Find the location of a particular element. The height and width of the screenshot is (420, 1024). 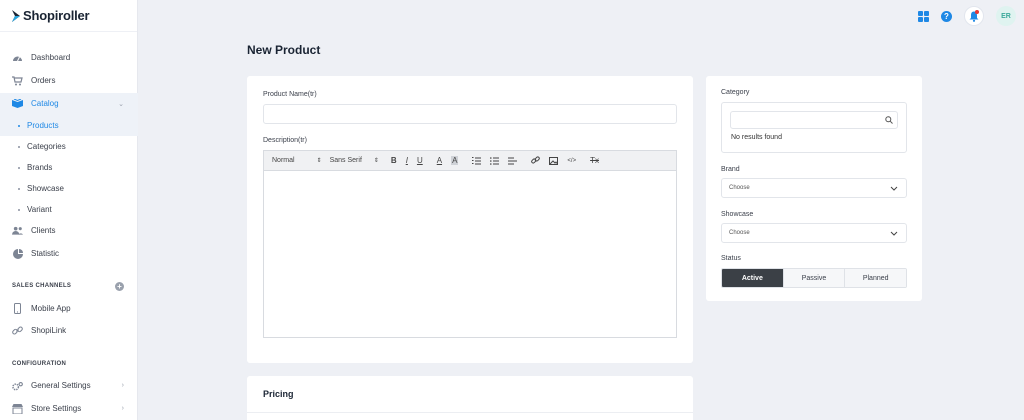

no-results-text: No results found is located at coordinates (756, 137).